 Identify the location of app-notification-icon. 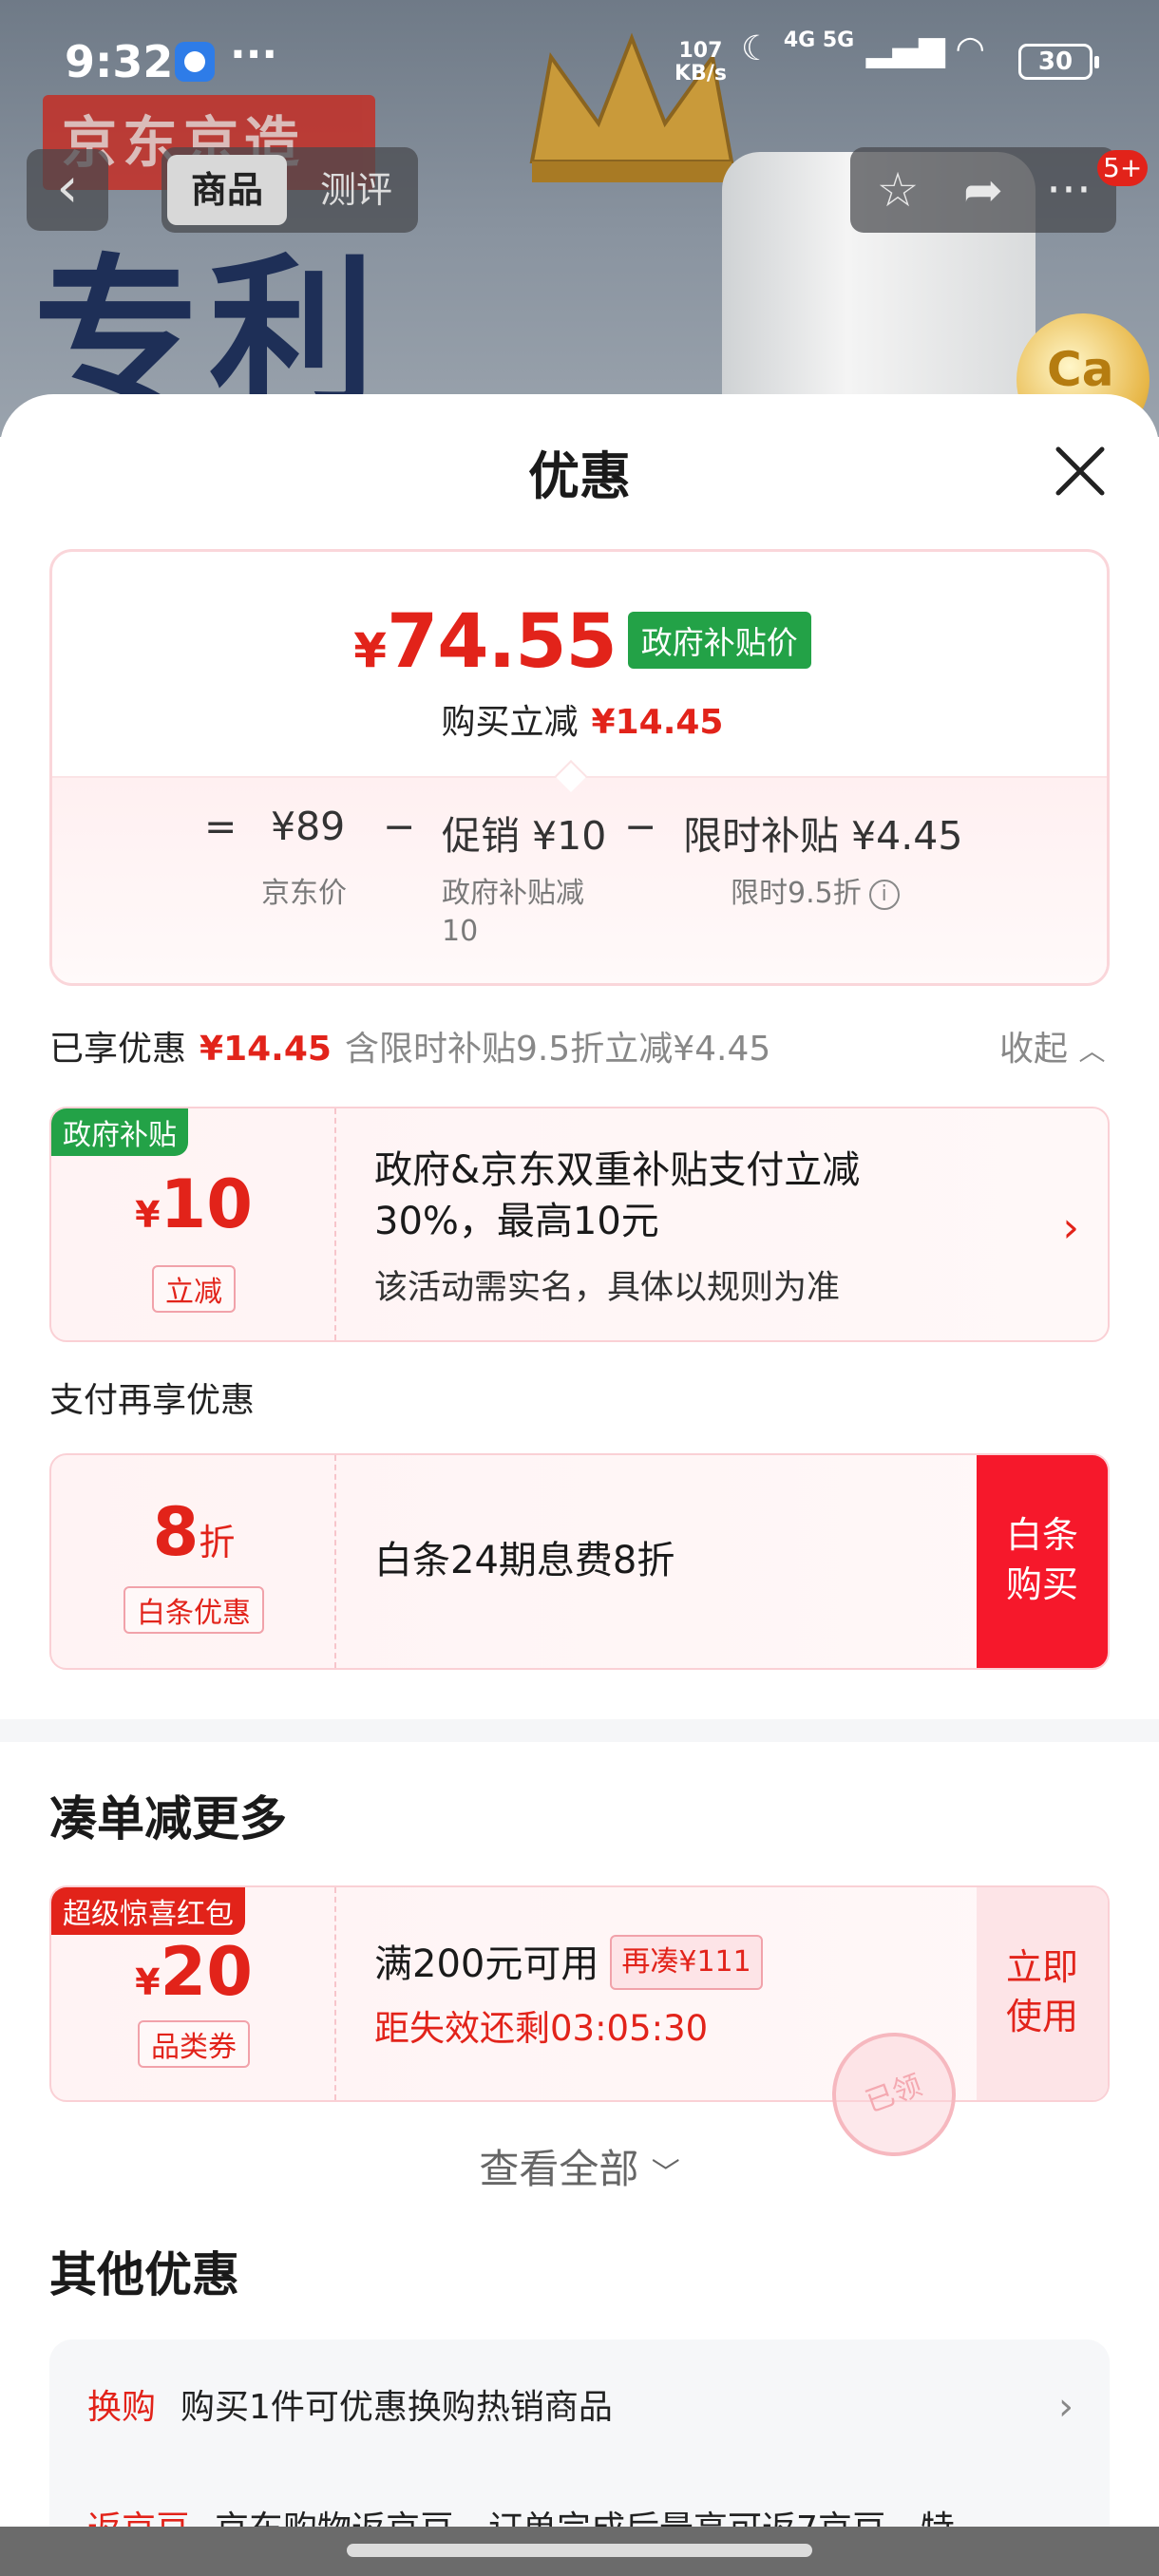
(195, 62).